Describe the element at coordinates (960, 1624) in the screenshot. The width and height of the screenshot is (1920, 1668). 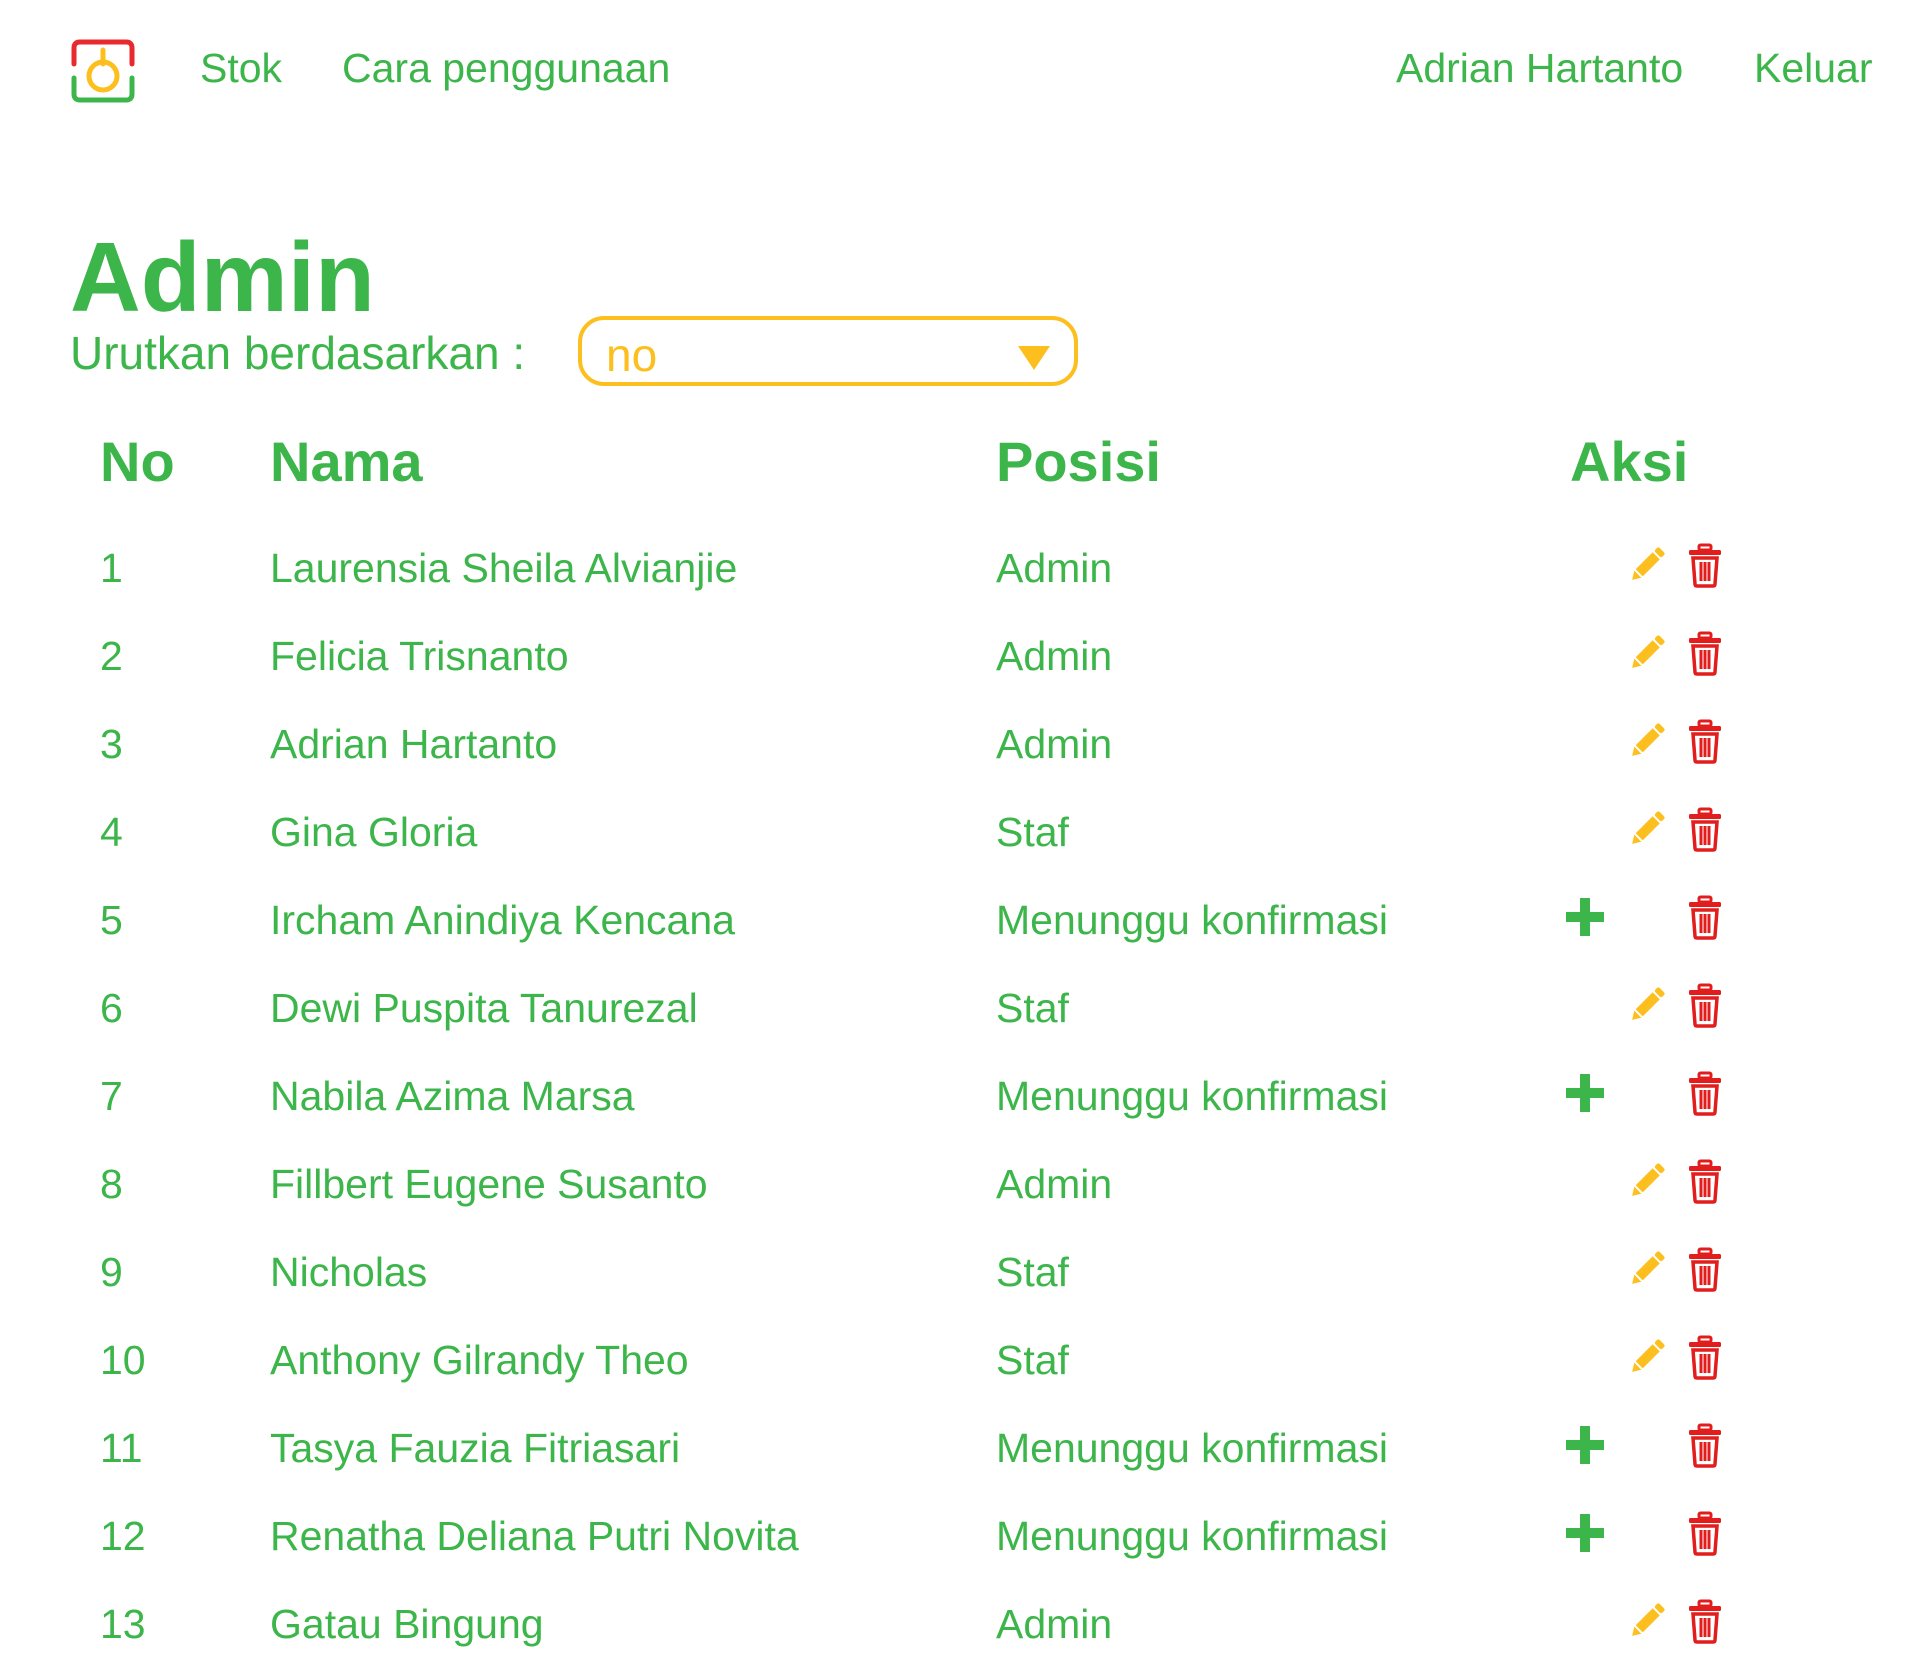
I see `table-row: 13 Gatau Bingung Admin` at that location.